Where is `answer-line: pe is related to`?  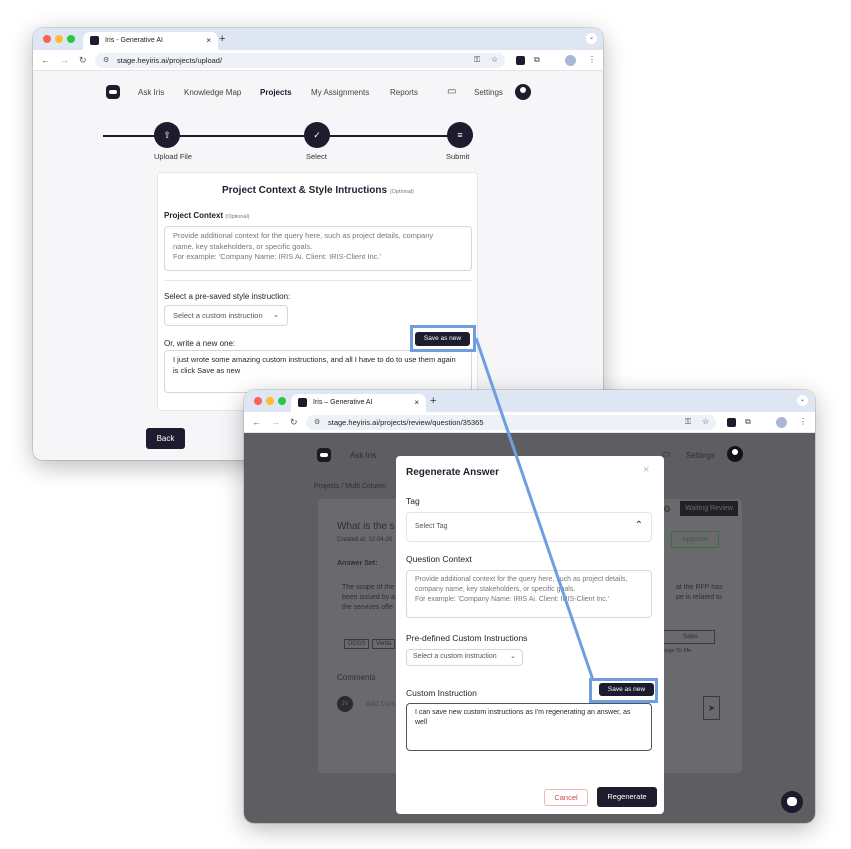
answer-line: pe is related to is located at coordinates (699, 597).